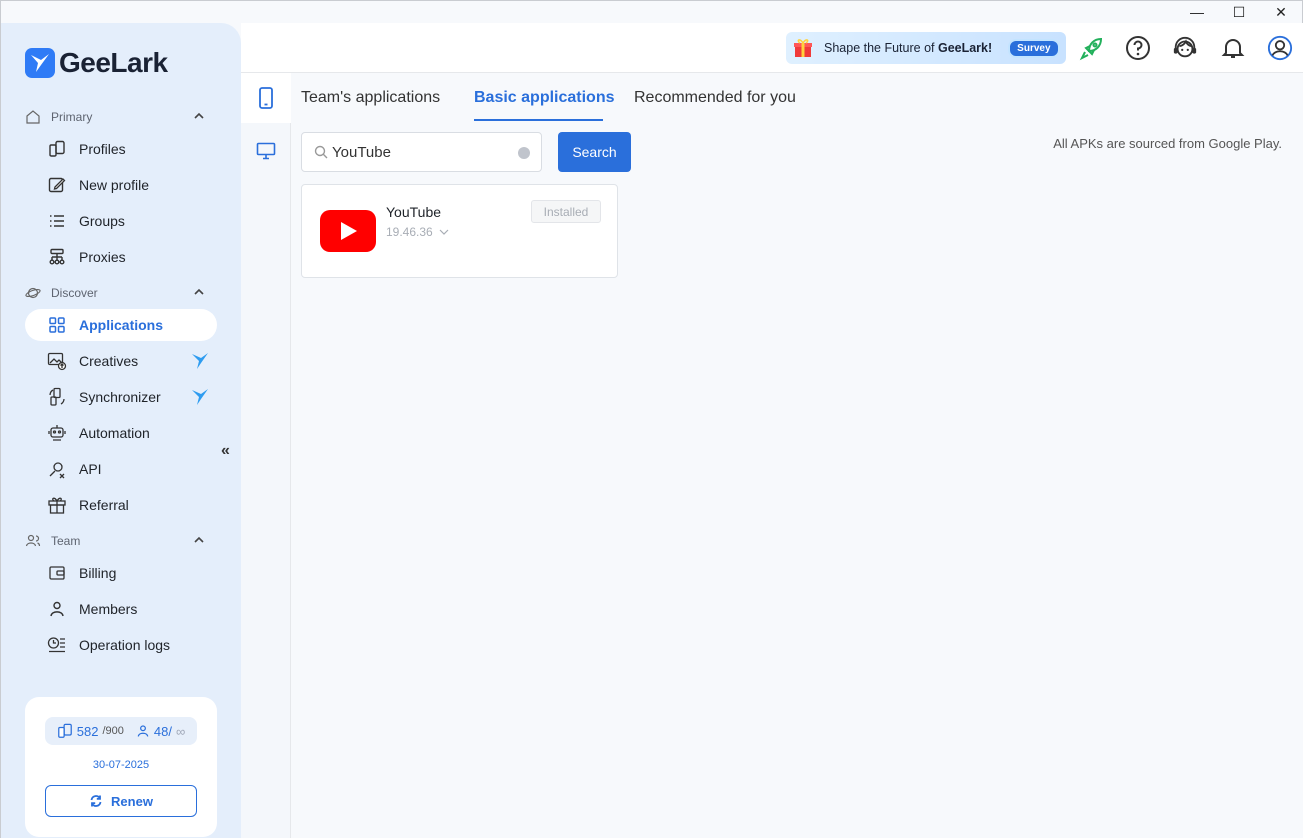  Describe the element at coordinates (104, 505) in the screenshot. I see `sidebar-item-label: Referral` at that location.